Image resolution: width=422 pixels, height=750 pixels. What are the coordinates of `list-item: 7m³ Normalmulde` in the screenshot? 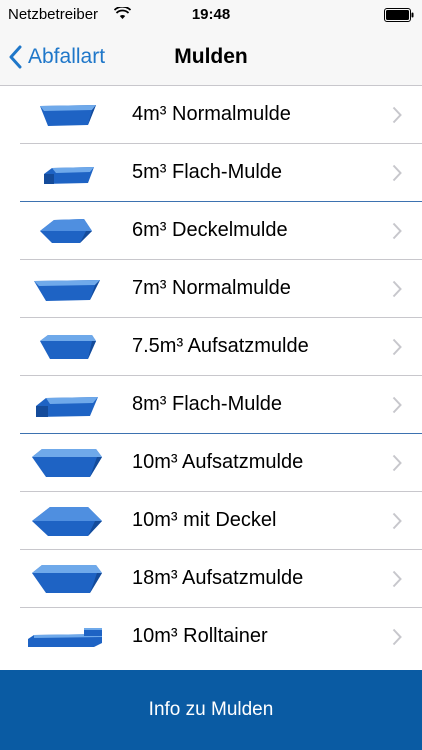 It's located at (211, 289).